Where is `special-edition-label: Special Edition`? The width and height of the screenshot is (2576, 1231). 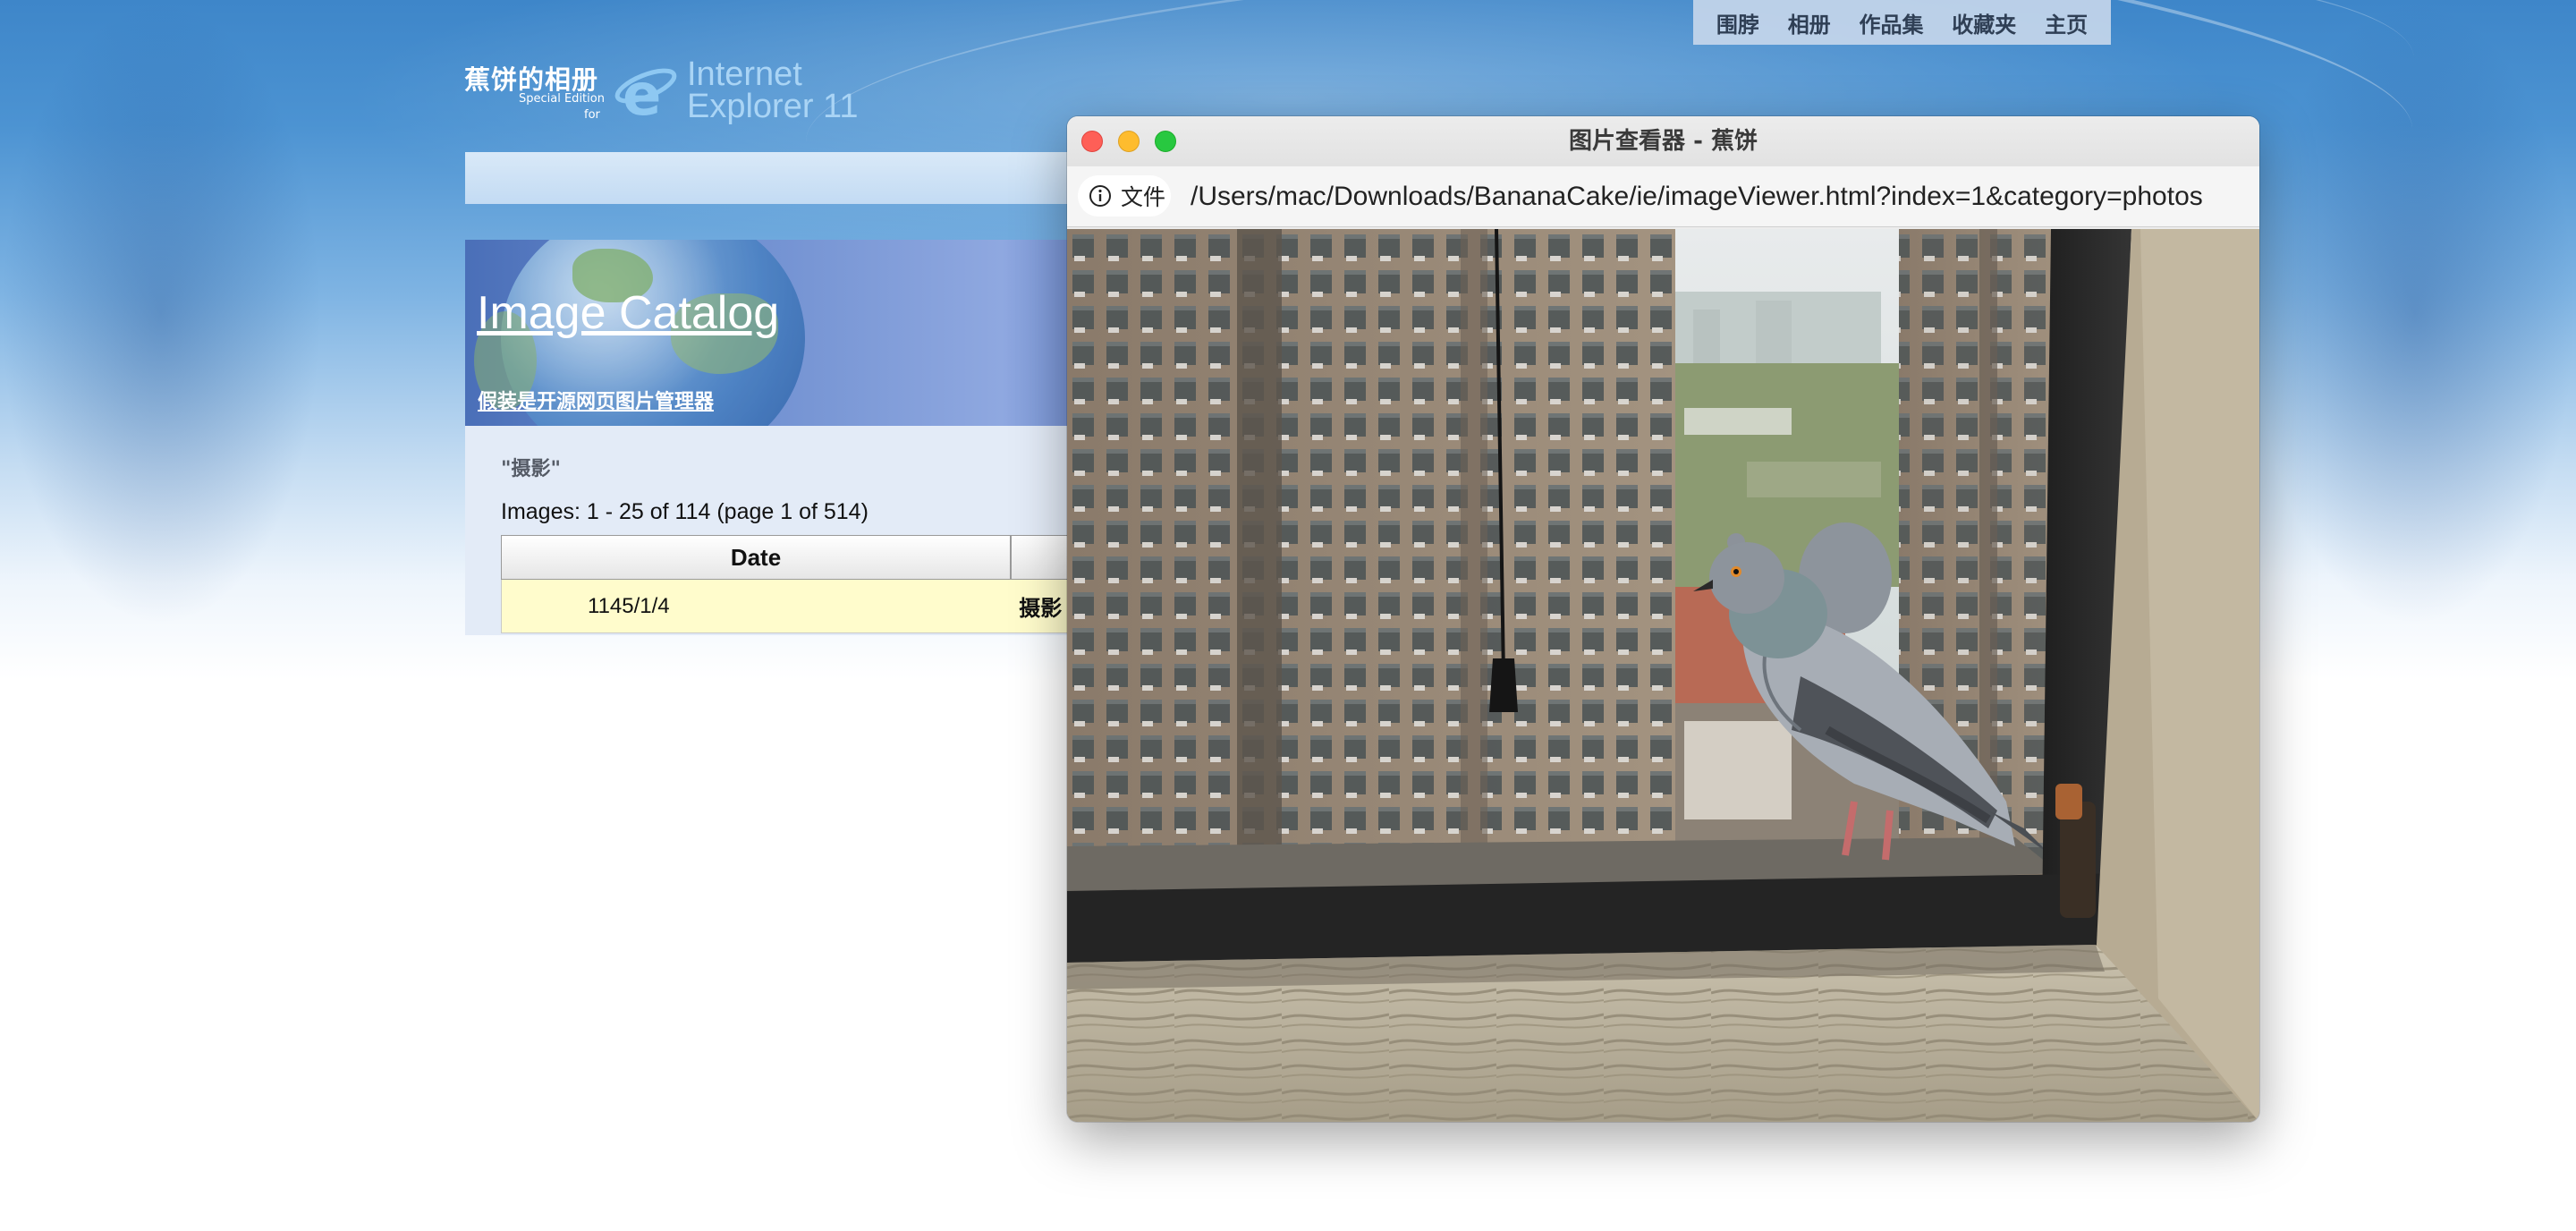 special-edition-label: Special Edition is located at coordinates (562, 99).